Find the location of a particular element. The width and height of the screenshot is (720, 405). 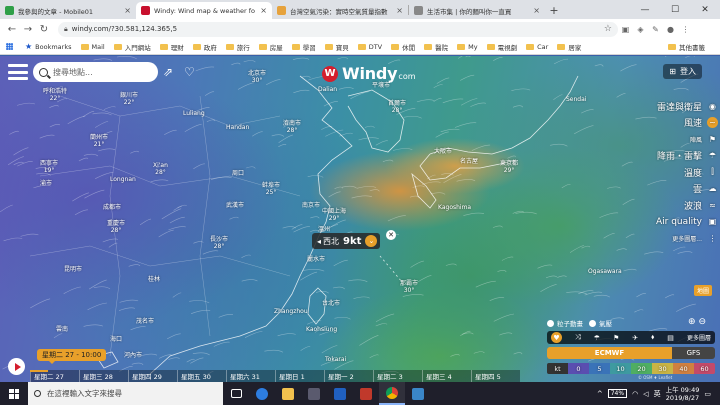

profile-icon: ● is located at coordinates (670, 29).